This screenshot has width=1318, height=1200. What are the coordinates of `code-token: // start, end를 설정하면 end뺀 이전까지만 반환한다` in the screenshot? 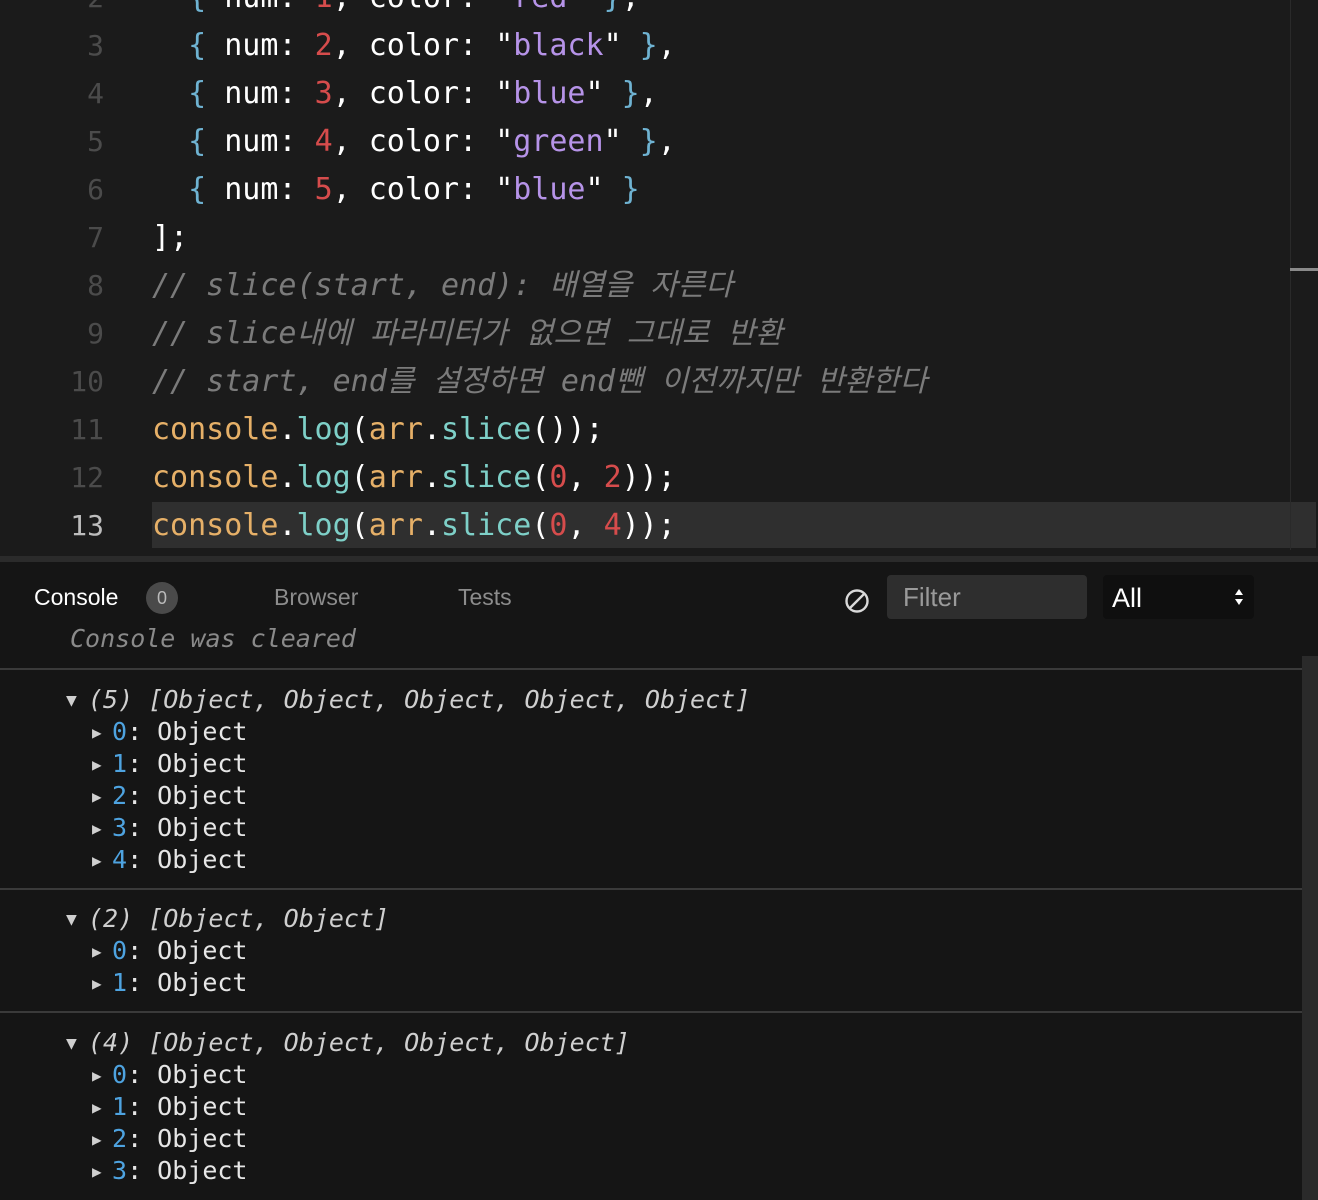 It's located at (540, 381).